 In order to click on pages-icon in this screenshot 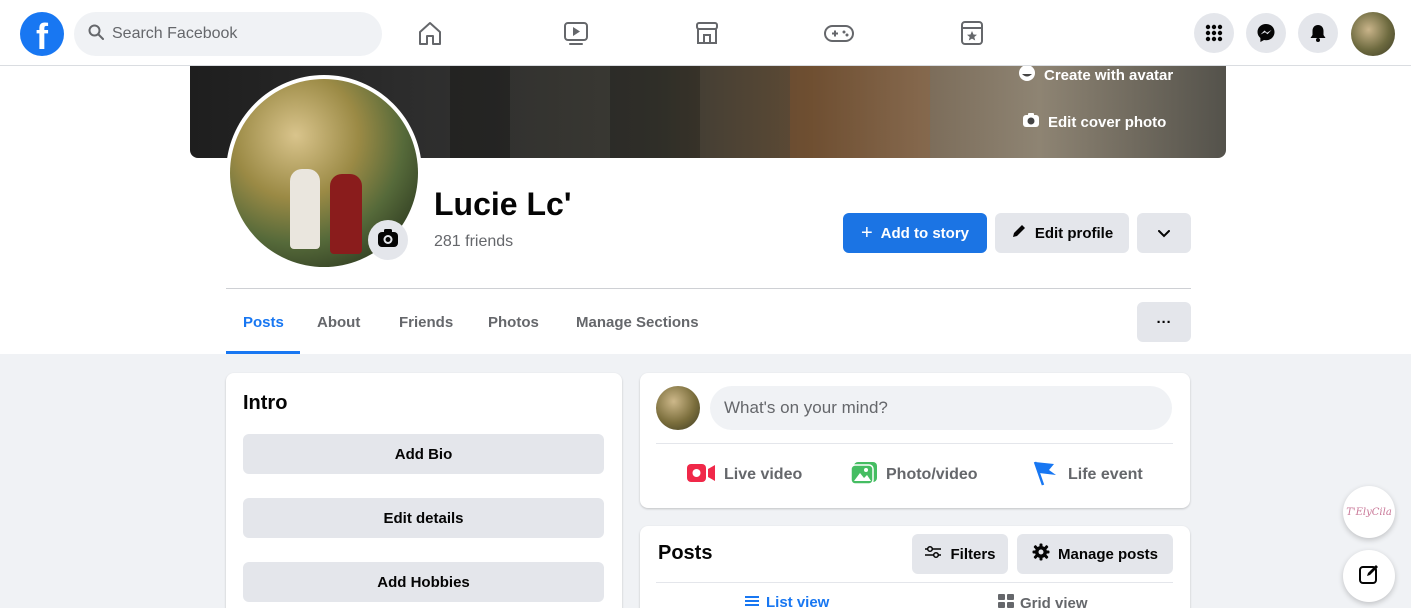, I will do `click(972, 33)`.